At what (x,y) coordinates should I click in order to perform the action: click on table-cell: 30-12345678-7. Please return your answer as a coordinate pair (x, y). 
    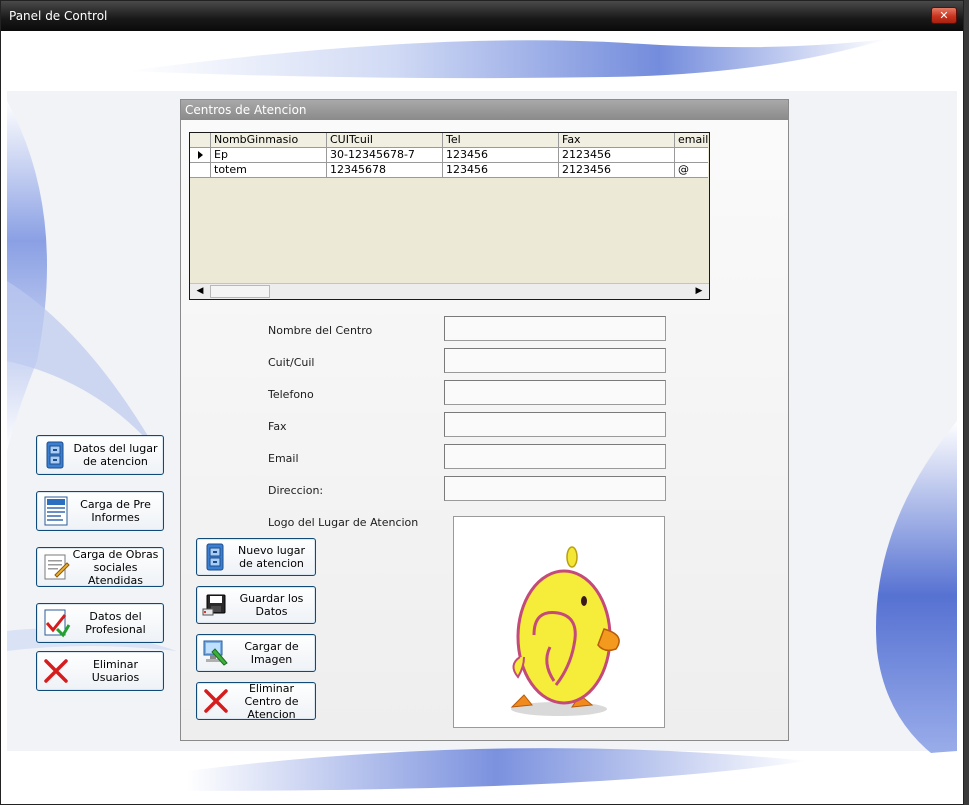
    Looking at the image, I should click on (385, 155).